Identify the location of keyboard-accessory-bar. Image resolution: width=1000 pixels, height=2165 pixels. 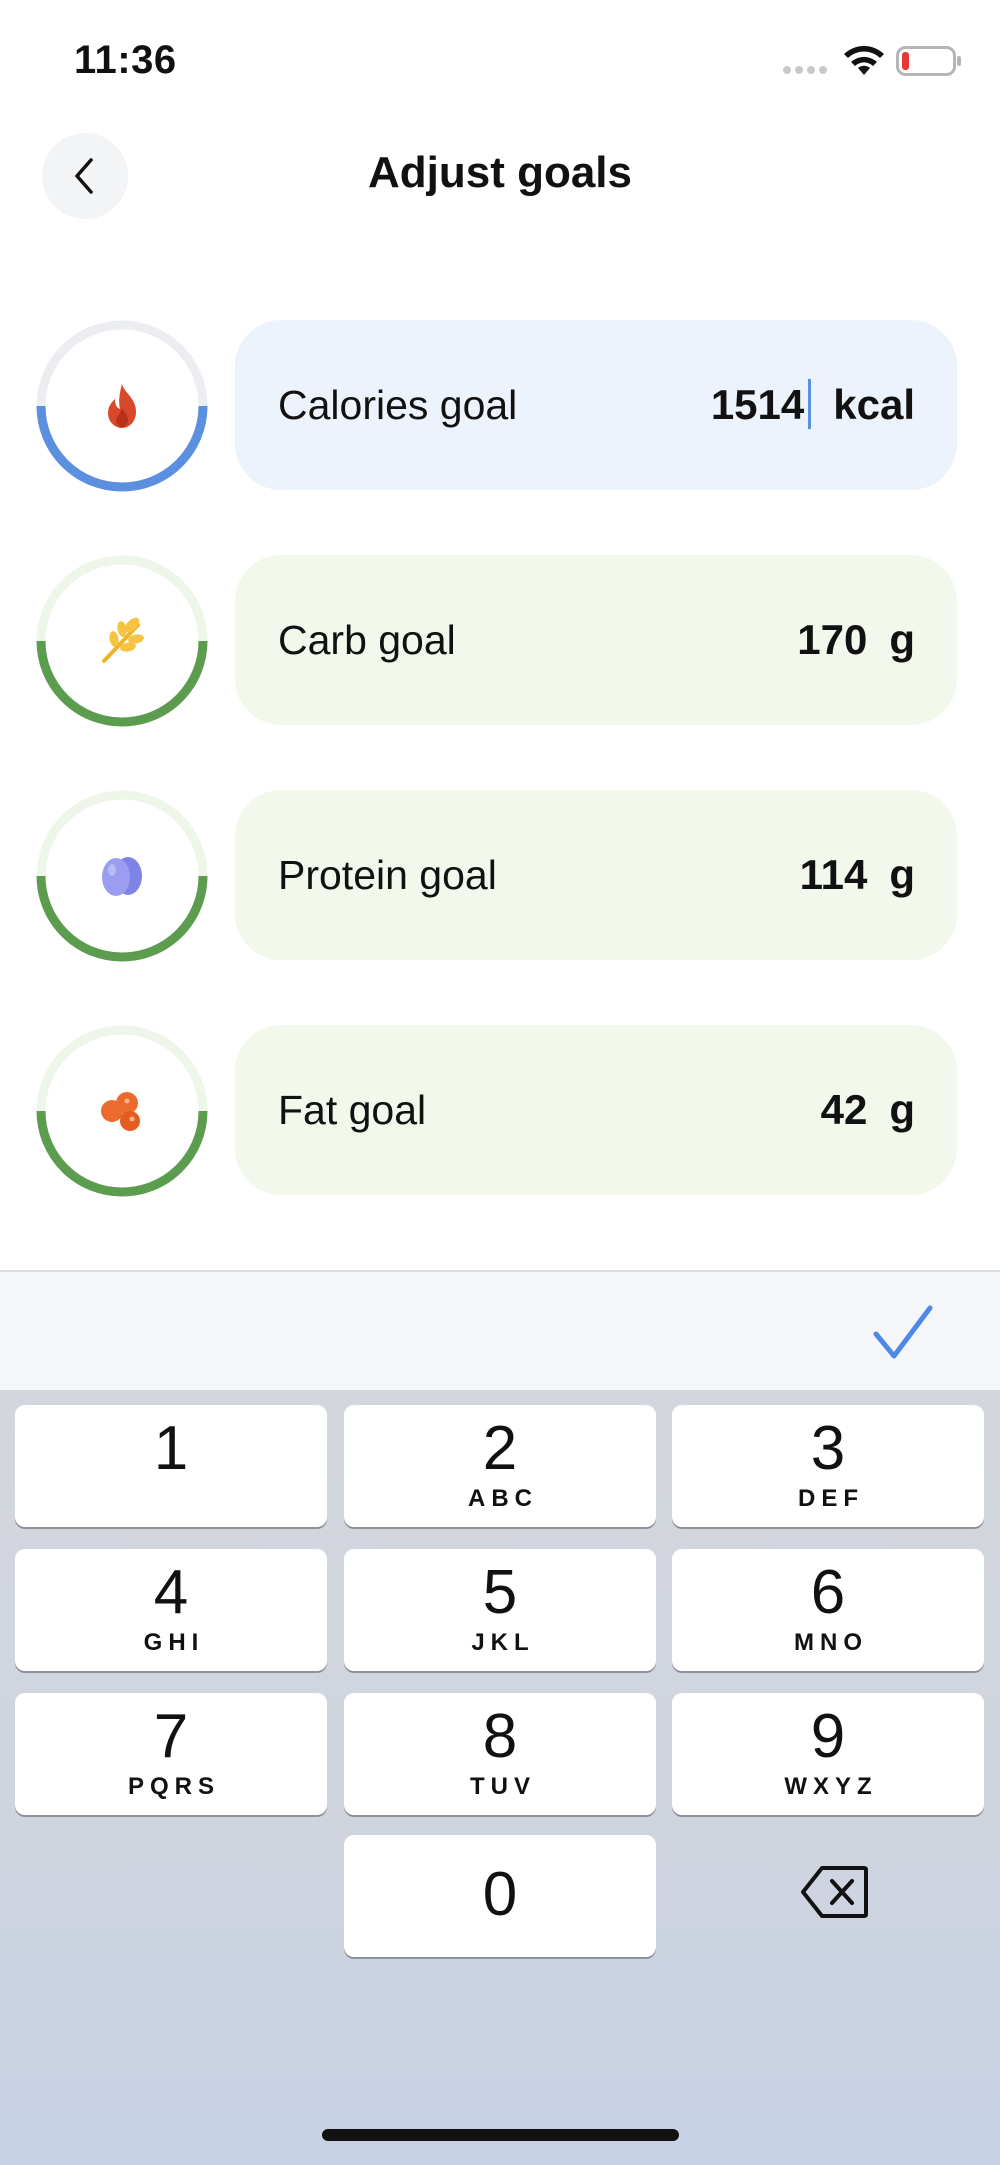
(500, 1330).